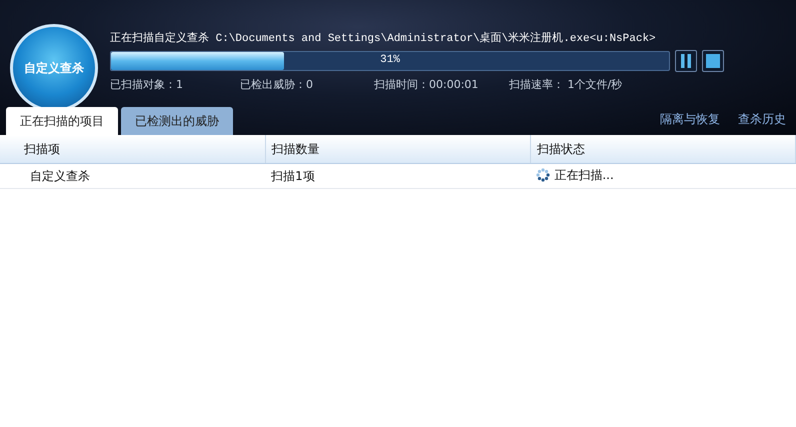  I want to click on stop-icon, so click(713, 61).